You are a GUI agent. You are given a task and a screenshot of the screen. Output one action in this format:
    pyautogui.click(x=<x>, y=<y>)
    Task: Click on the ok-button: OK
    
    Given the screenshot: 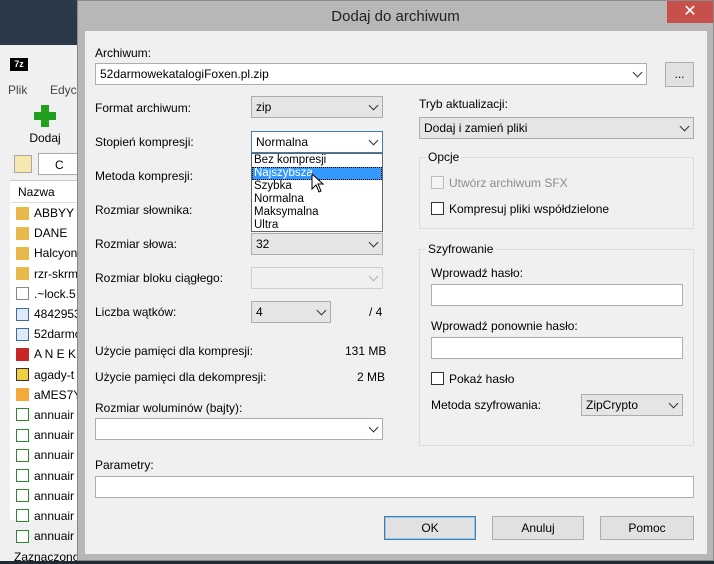 What is the action you would take?
    pyautogui.click(x=430, y=528)
    